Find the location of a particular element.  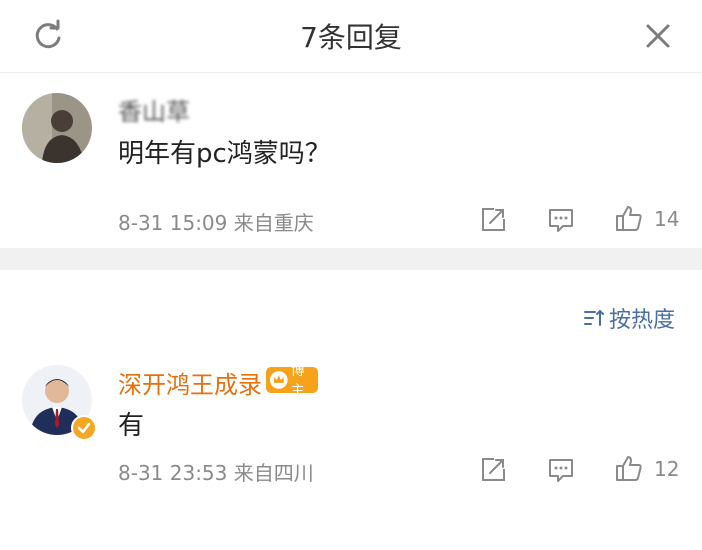

avatar is located at coordinates (57, 128).